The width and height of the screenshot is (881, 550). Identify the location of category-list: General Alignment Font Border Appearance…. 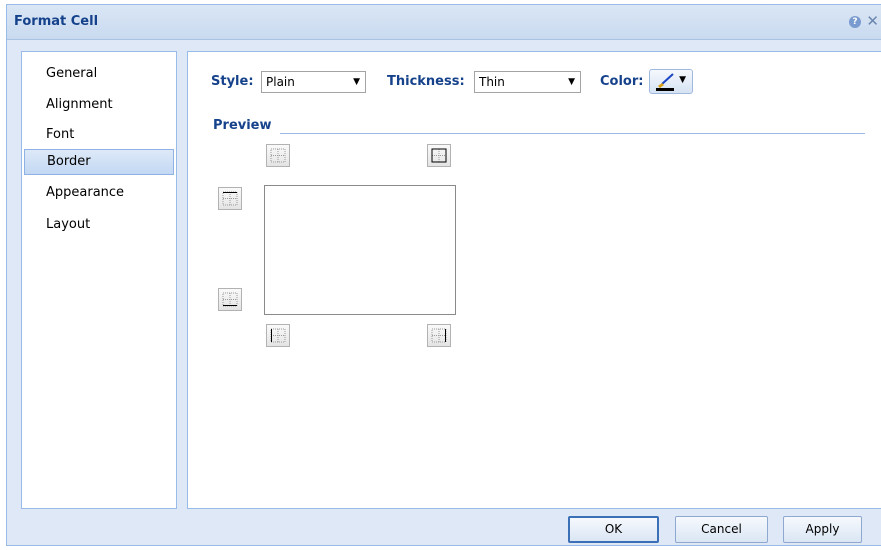
(99, 280).